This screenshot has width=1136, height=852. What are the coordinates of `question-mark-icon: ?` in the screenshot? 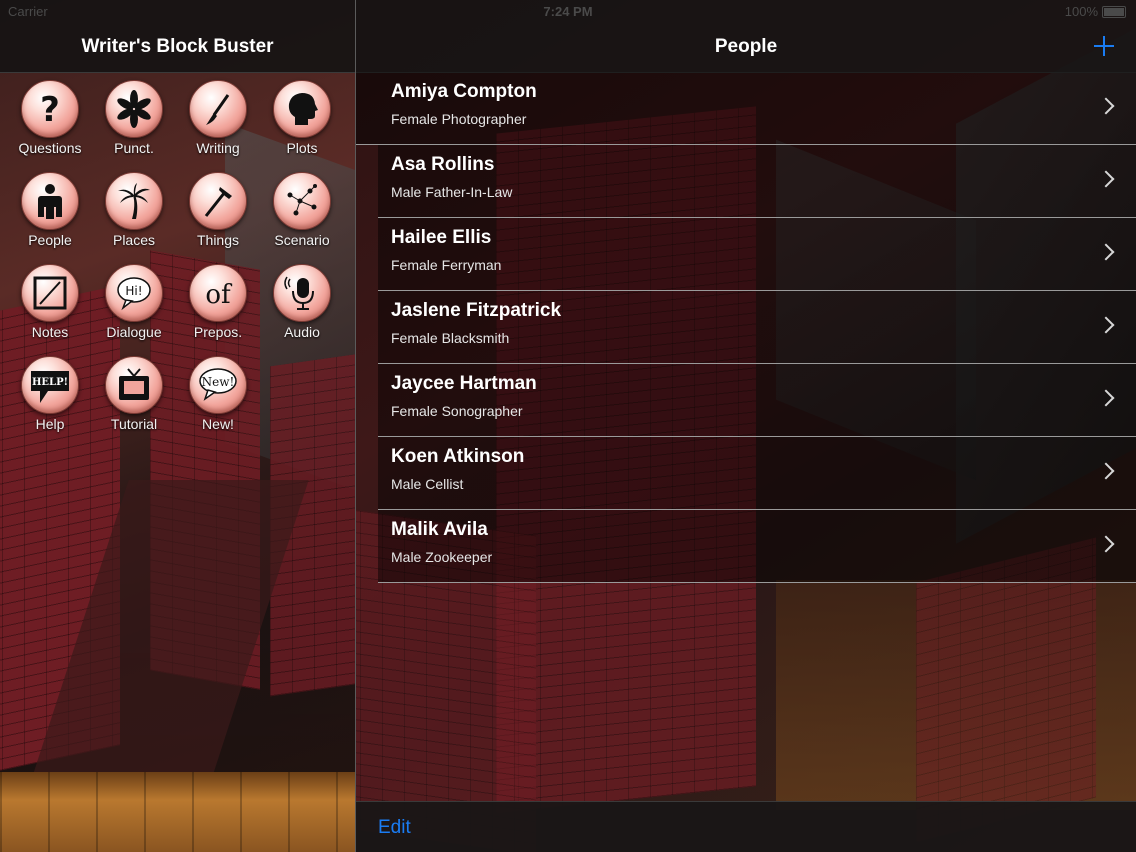 It's located at (50, 109).